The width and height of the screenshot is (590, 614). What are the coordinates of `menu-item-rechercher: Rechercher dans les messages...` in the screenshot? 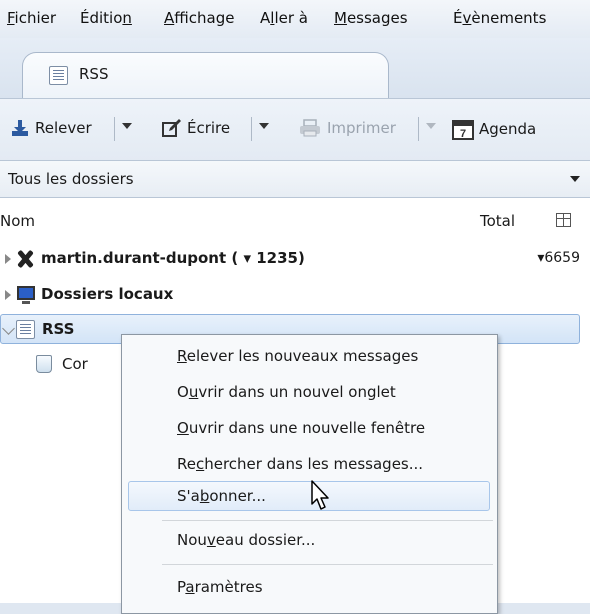 It's located at (300, 464).